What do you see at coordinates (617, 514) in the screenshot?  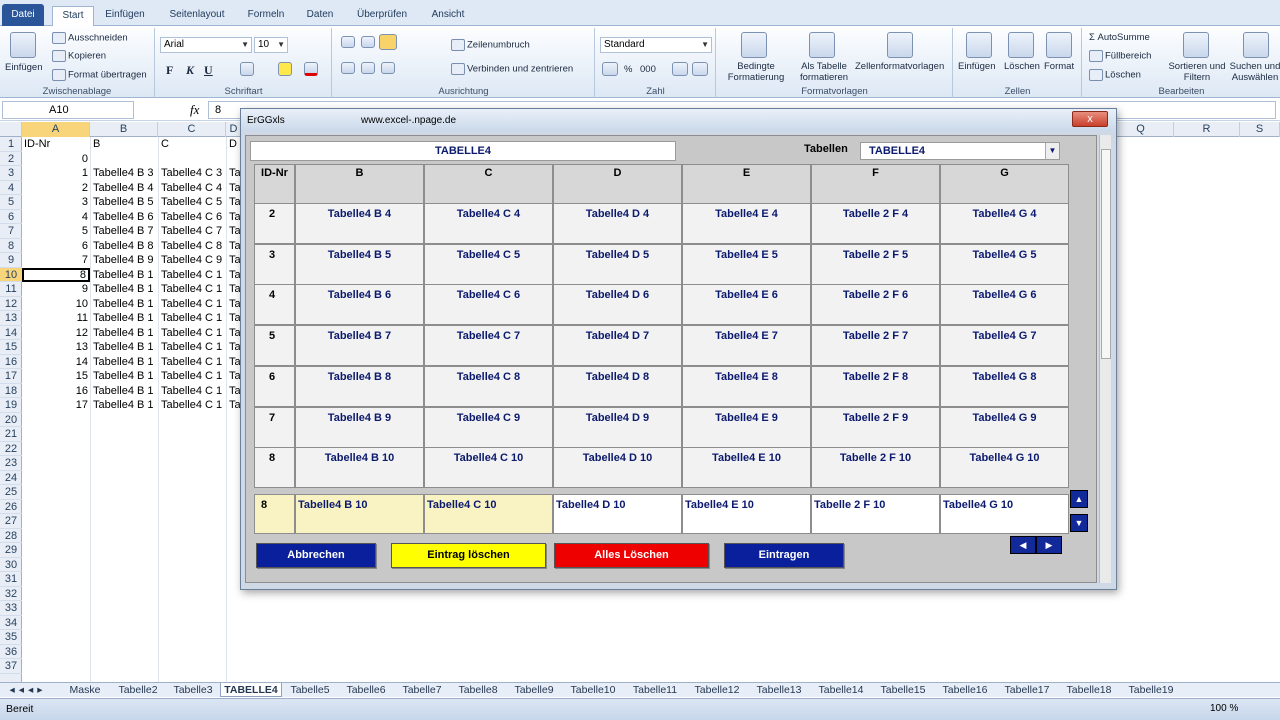 I see `edit-field-d: Tabelle4 D 10` at bounding box center [617, 514].